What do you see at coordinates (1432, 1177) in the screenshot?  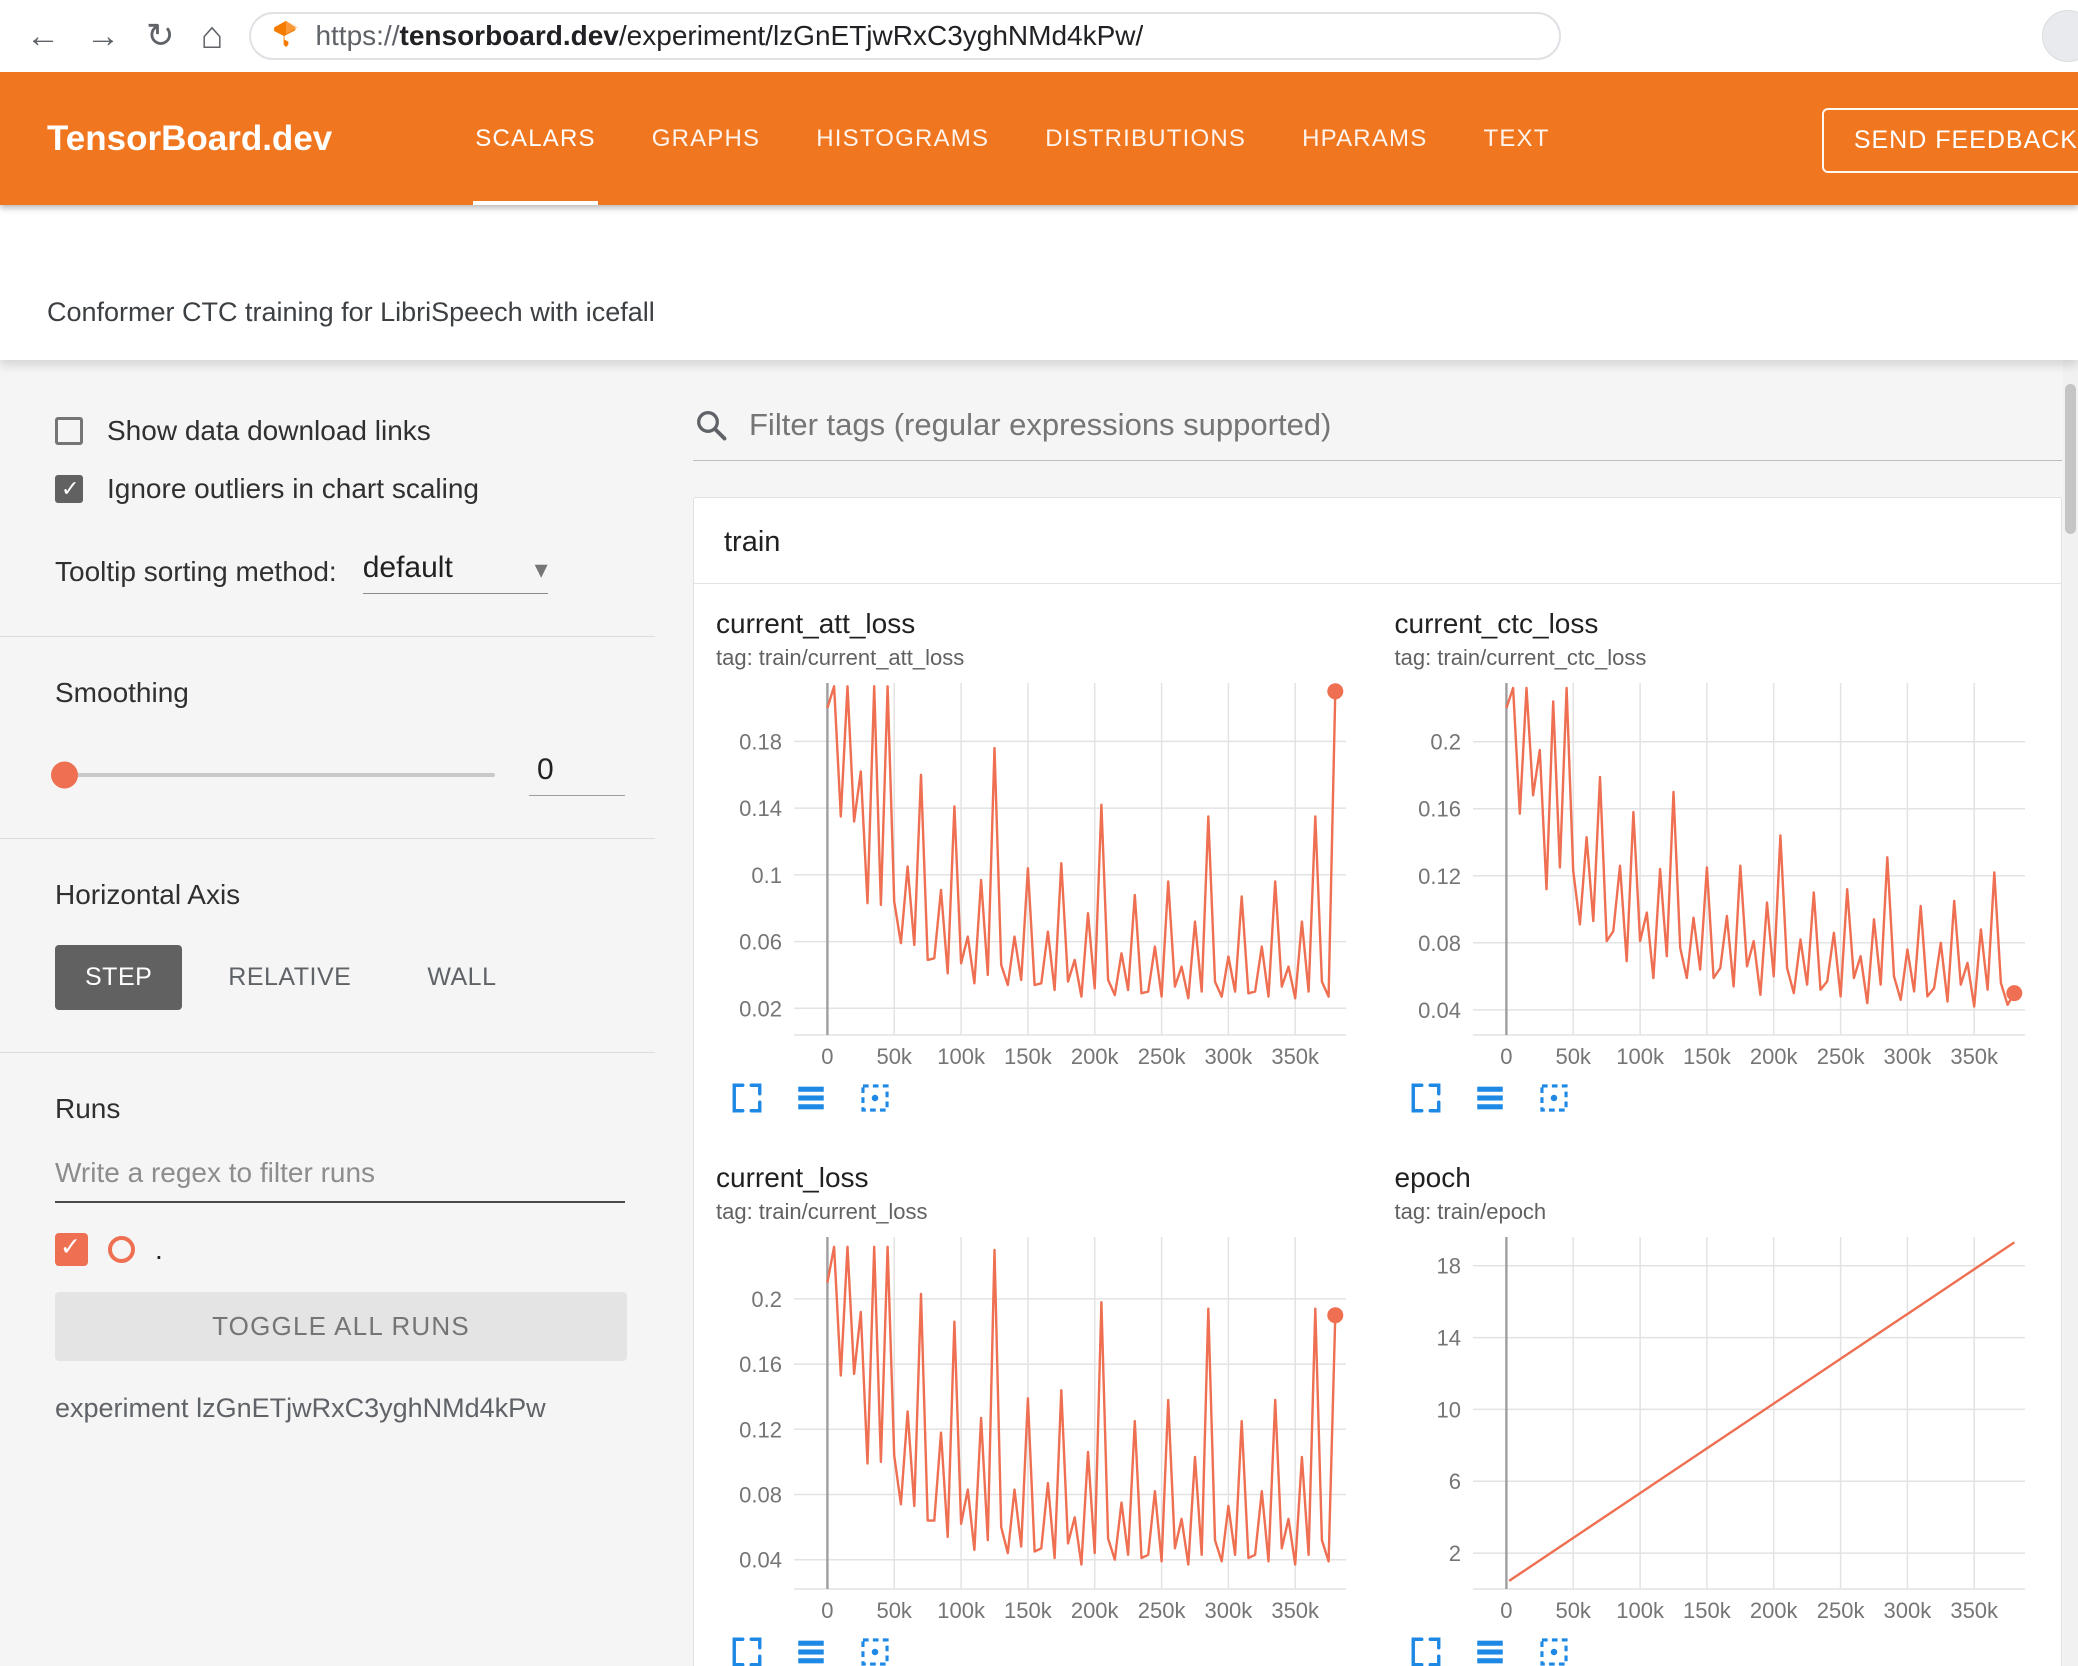 I see `chart-title: epoch` at bounding box center [1432, 1177].